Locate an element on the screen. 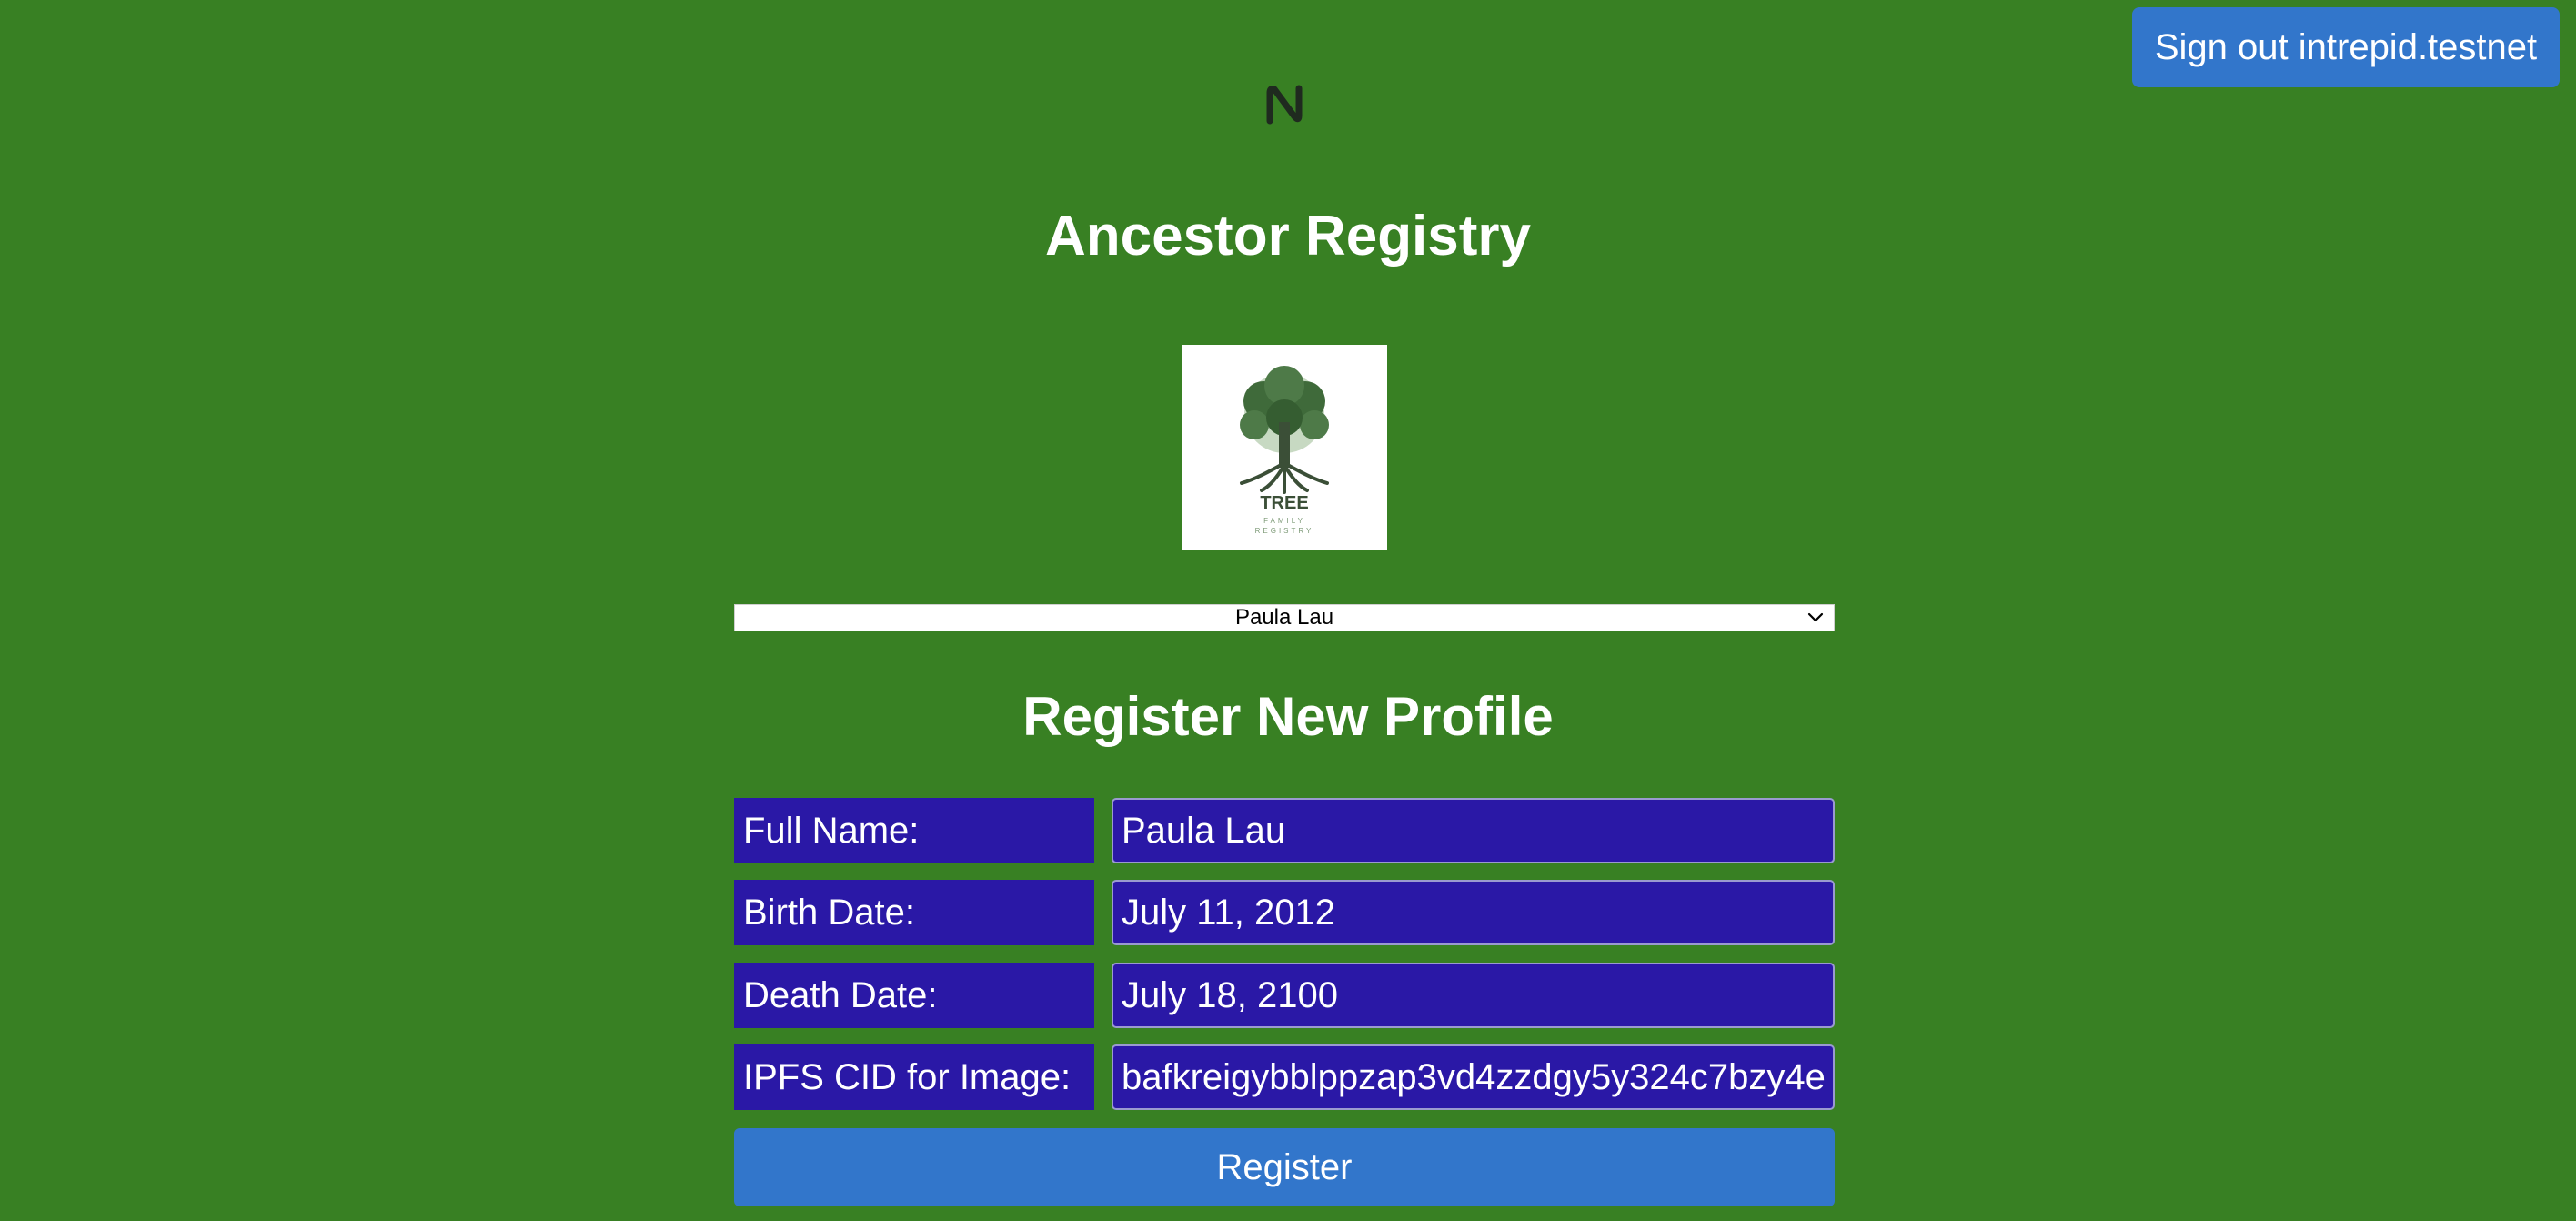 This screenshot has width=2576, height=1221. form-title: Register New Profile is located at coordinates (1288, 716).